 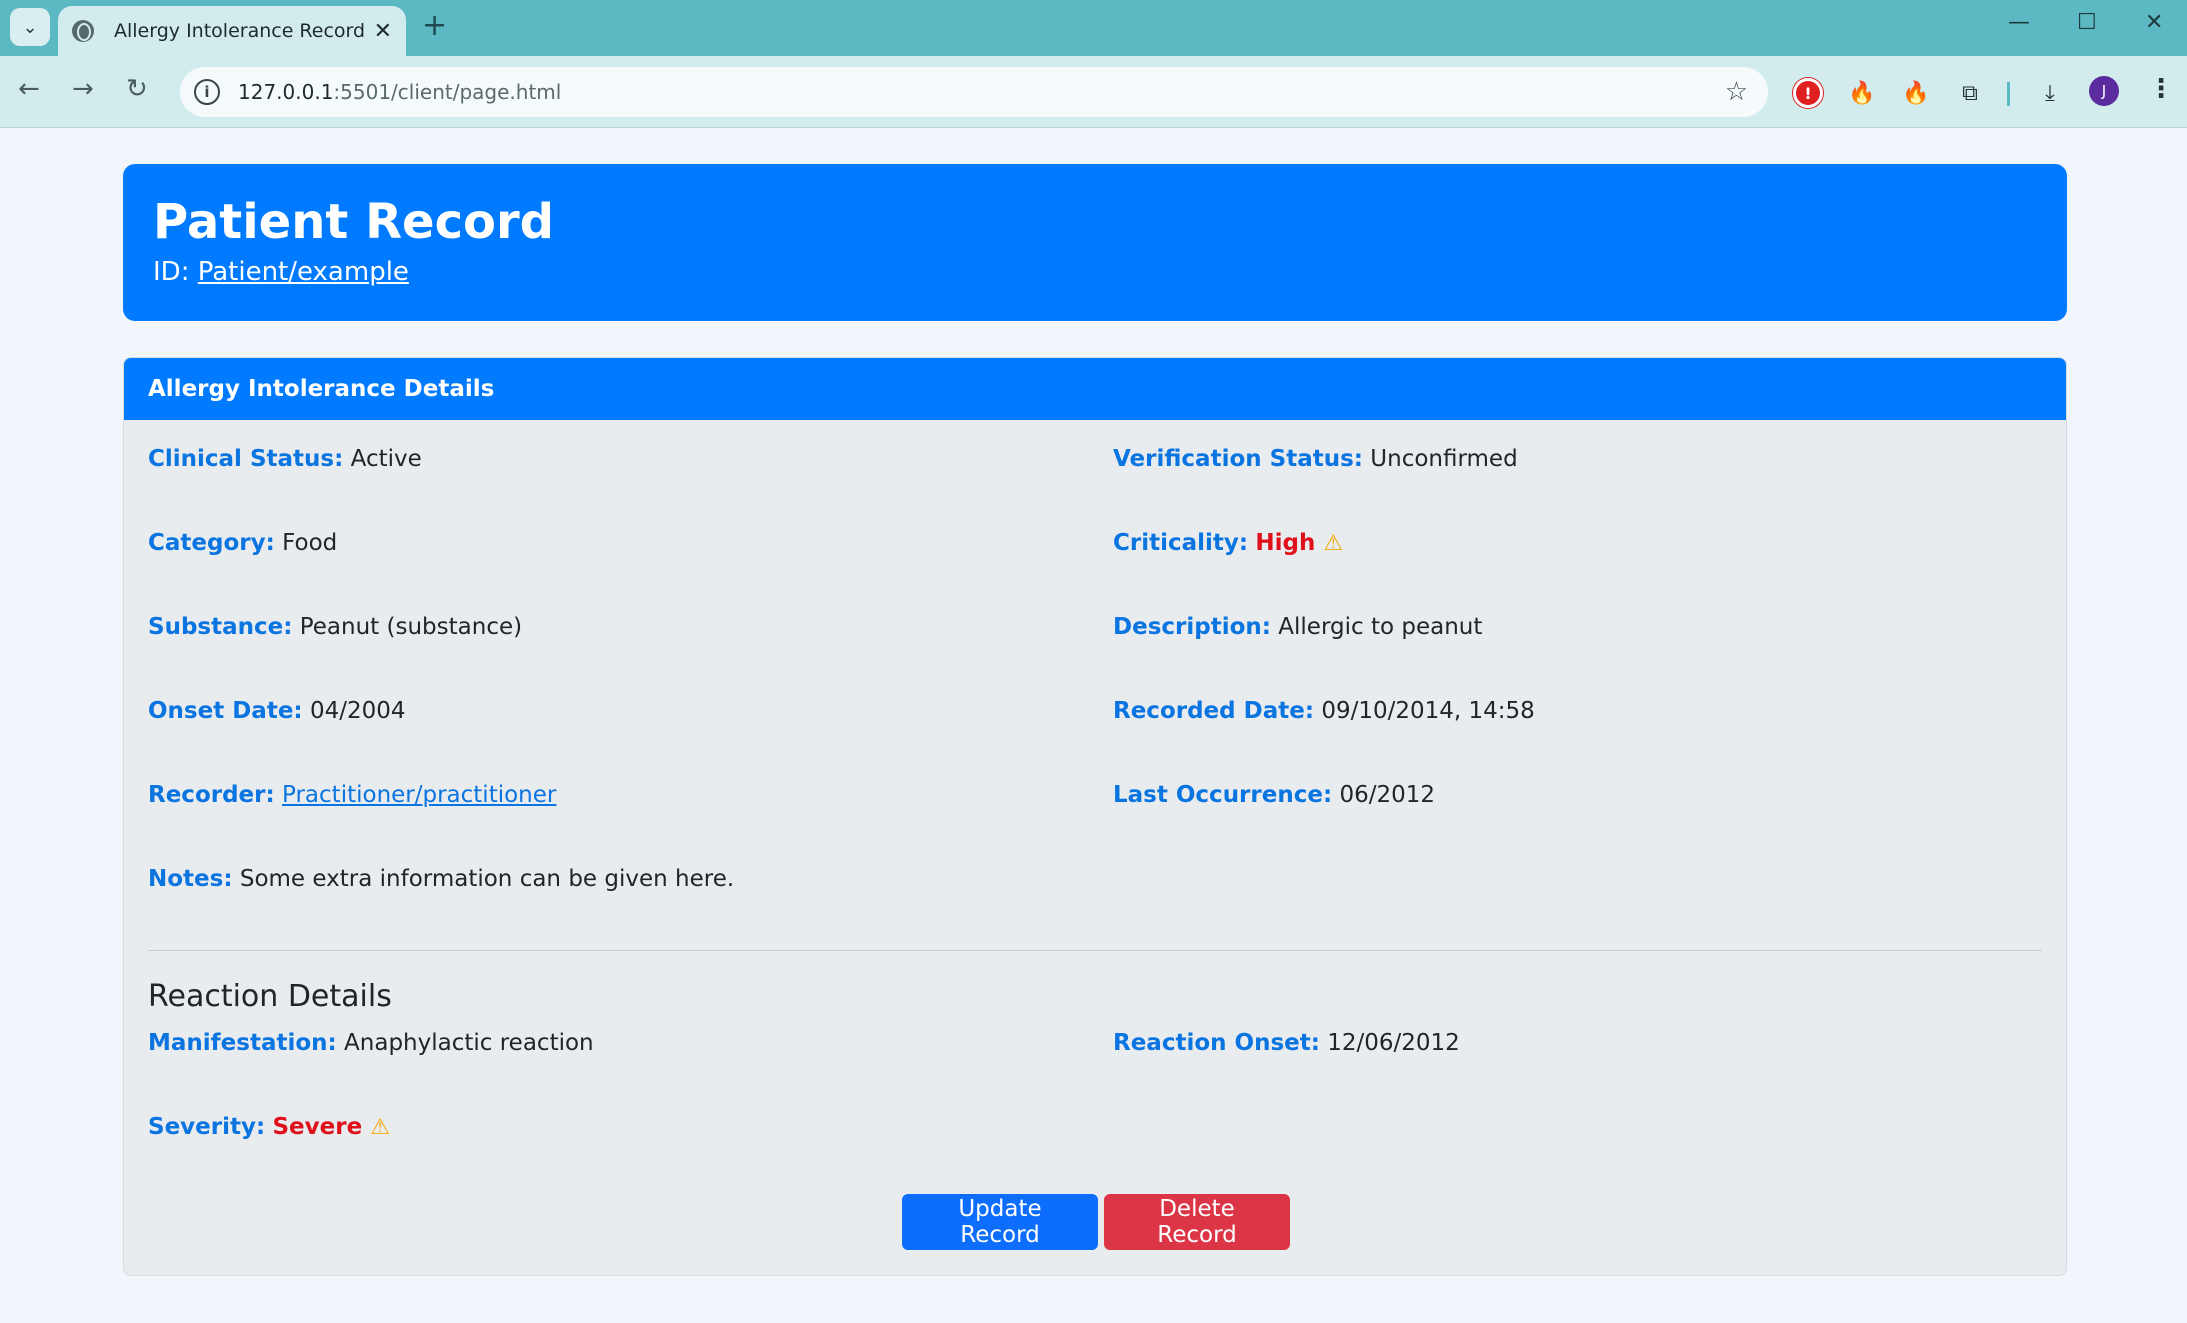 I want to click on recorder-field: Recorder: Practitioner/practitioner, so click(x=352, y=795).